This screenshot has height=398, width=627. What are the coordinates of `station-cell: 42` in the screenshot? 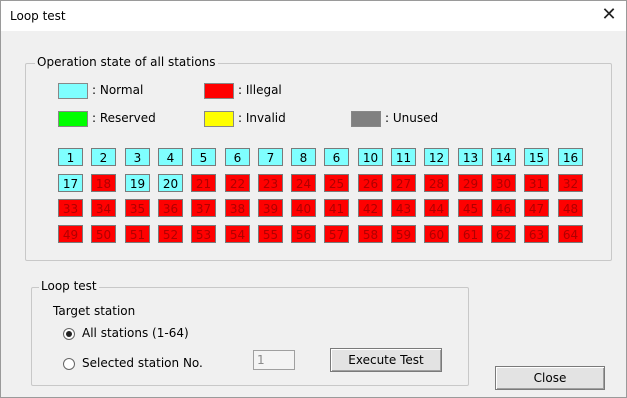 It's located at (370, 208).